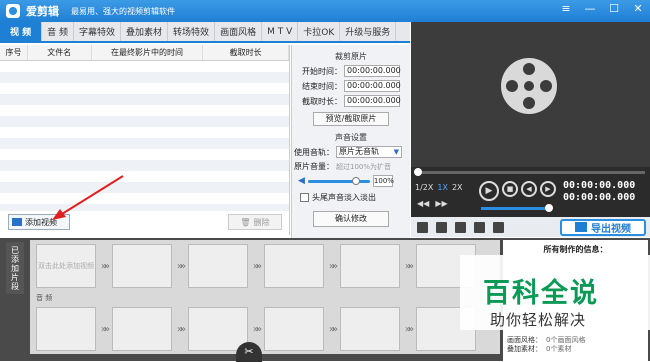 This screenshot has width=650, height=362. What do you see at coordinates (88, 197) in the screenshot?
I see `annotation-arrow` at bounding box center [88, 197].